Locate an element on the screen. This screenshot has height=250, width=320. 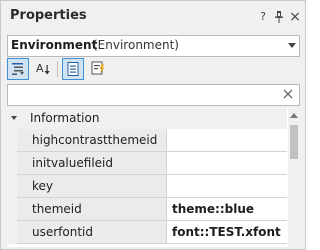
property-name: key is located at coordinates (92, 186).